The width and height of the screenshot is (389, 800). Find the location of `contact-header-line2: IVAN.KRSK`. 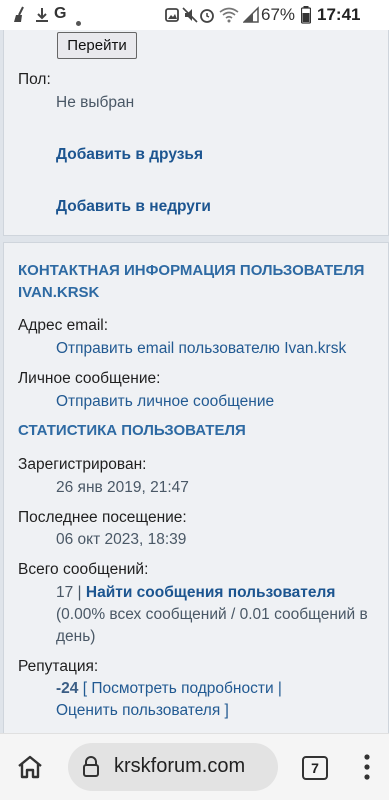

contact-header-line2: IVAN.KRSK is located at coordinates (59, 292).